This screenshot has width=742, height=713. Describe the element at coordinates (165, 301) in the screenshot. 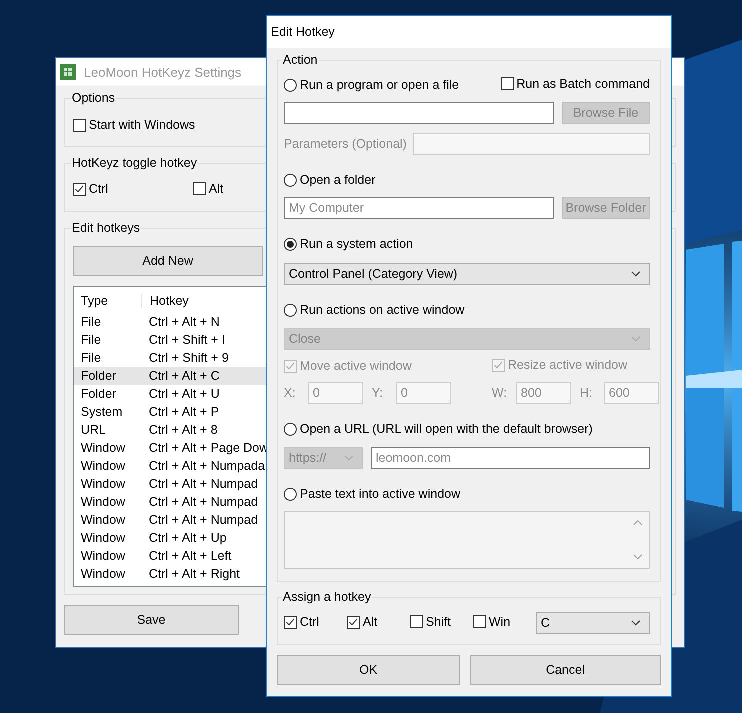

I see `column-header: Hotkey` at that location.